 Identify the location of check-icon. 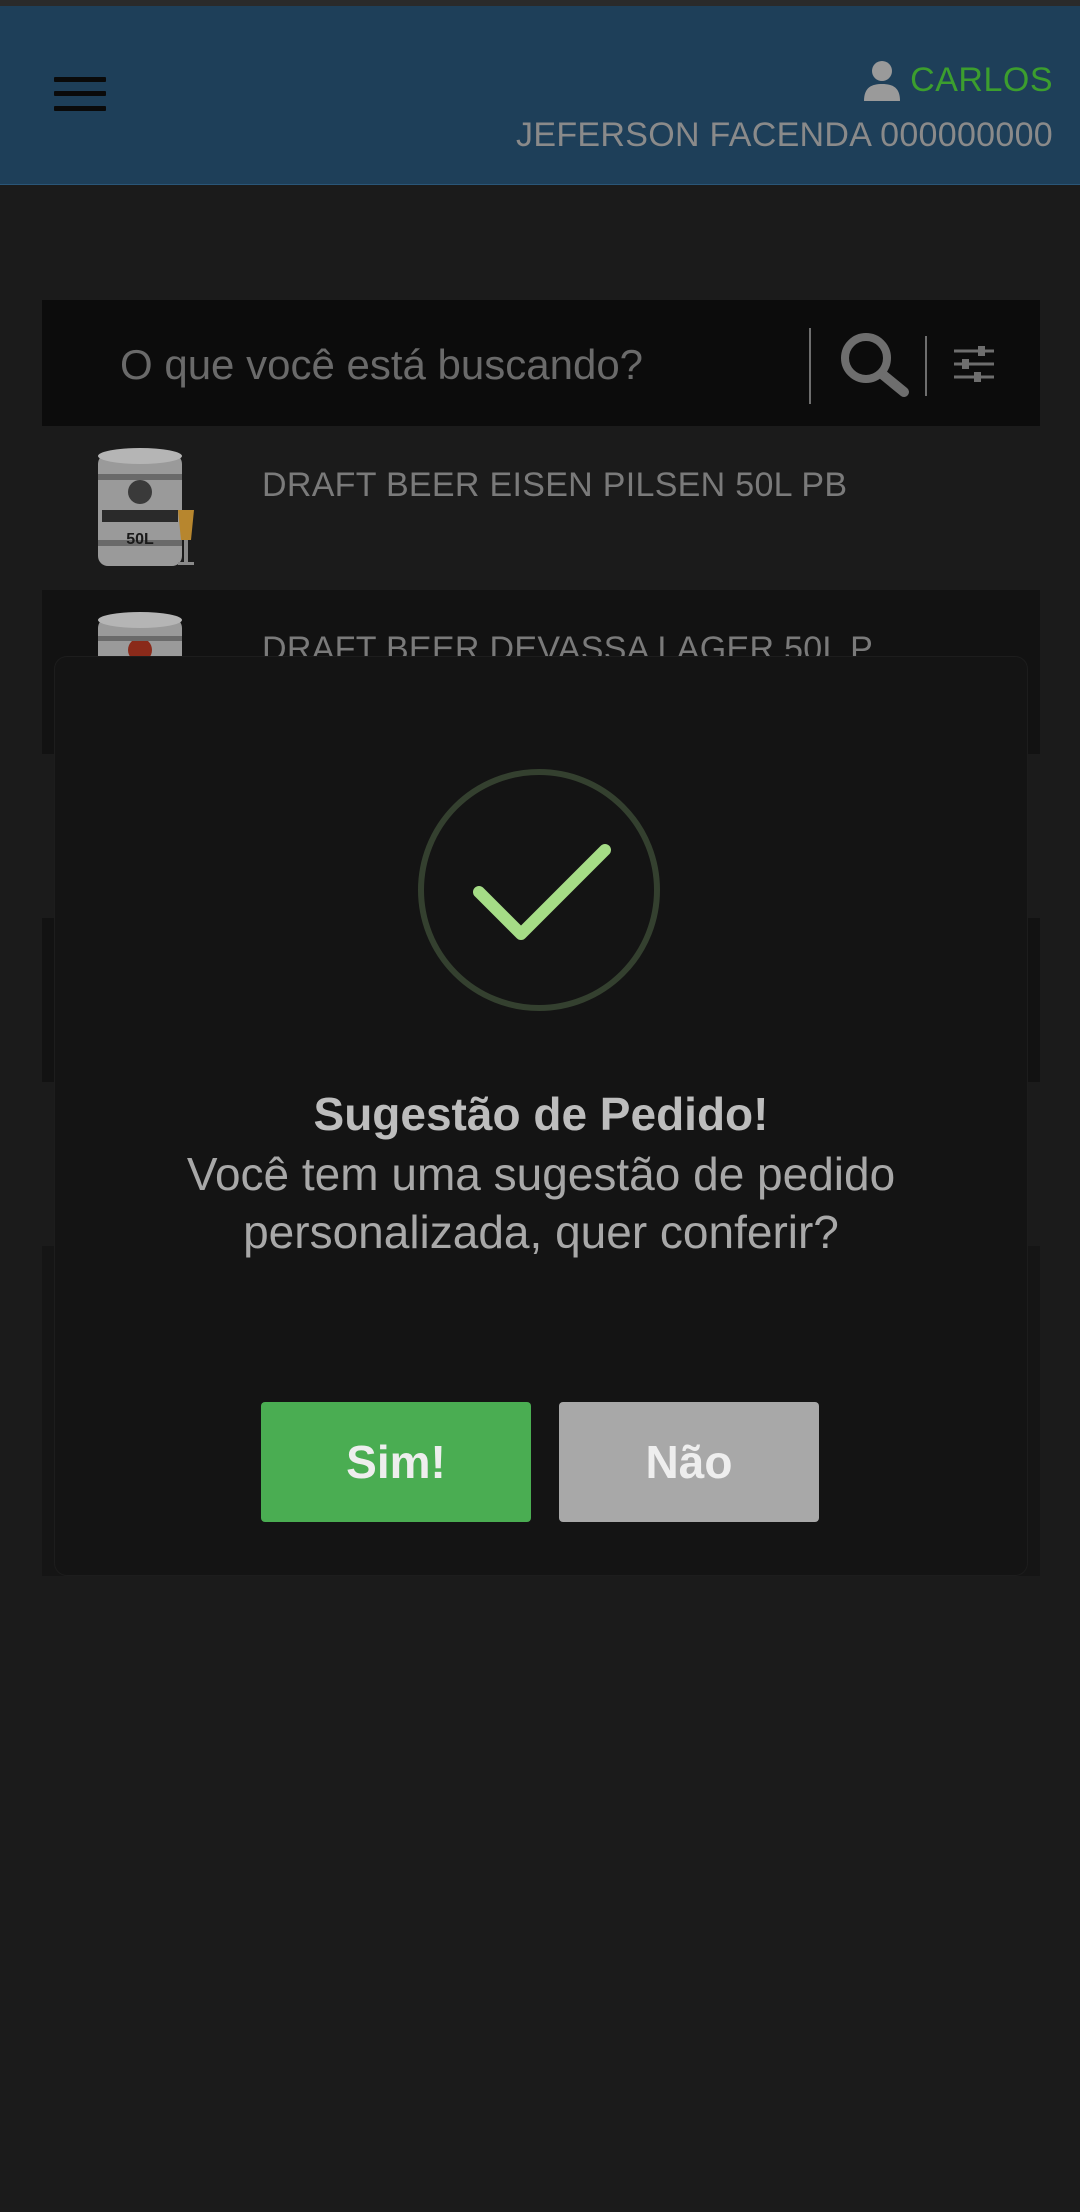
(539, 890).